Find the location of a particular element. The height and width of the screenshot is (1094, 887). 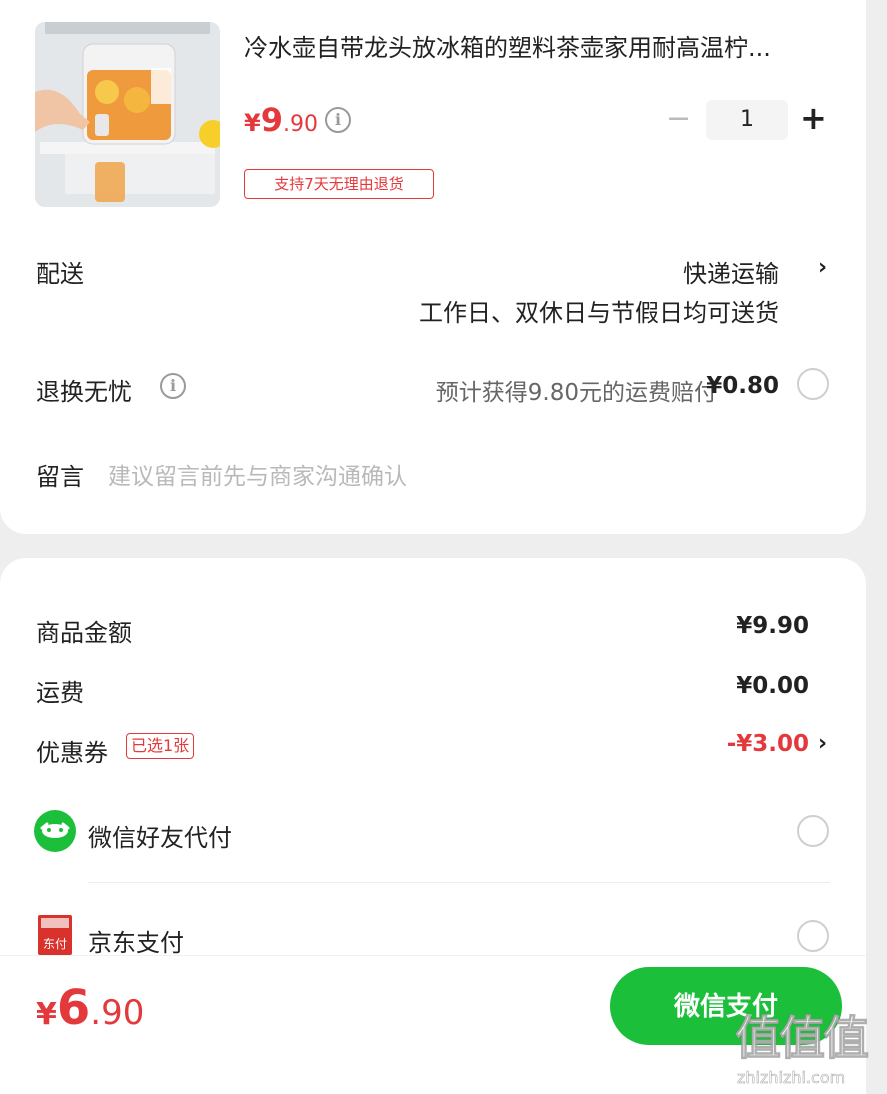

jd-pay-label: 京东支付 is located at coordinates (136, 940).